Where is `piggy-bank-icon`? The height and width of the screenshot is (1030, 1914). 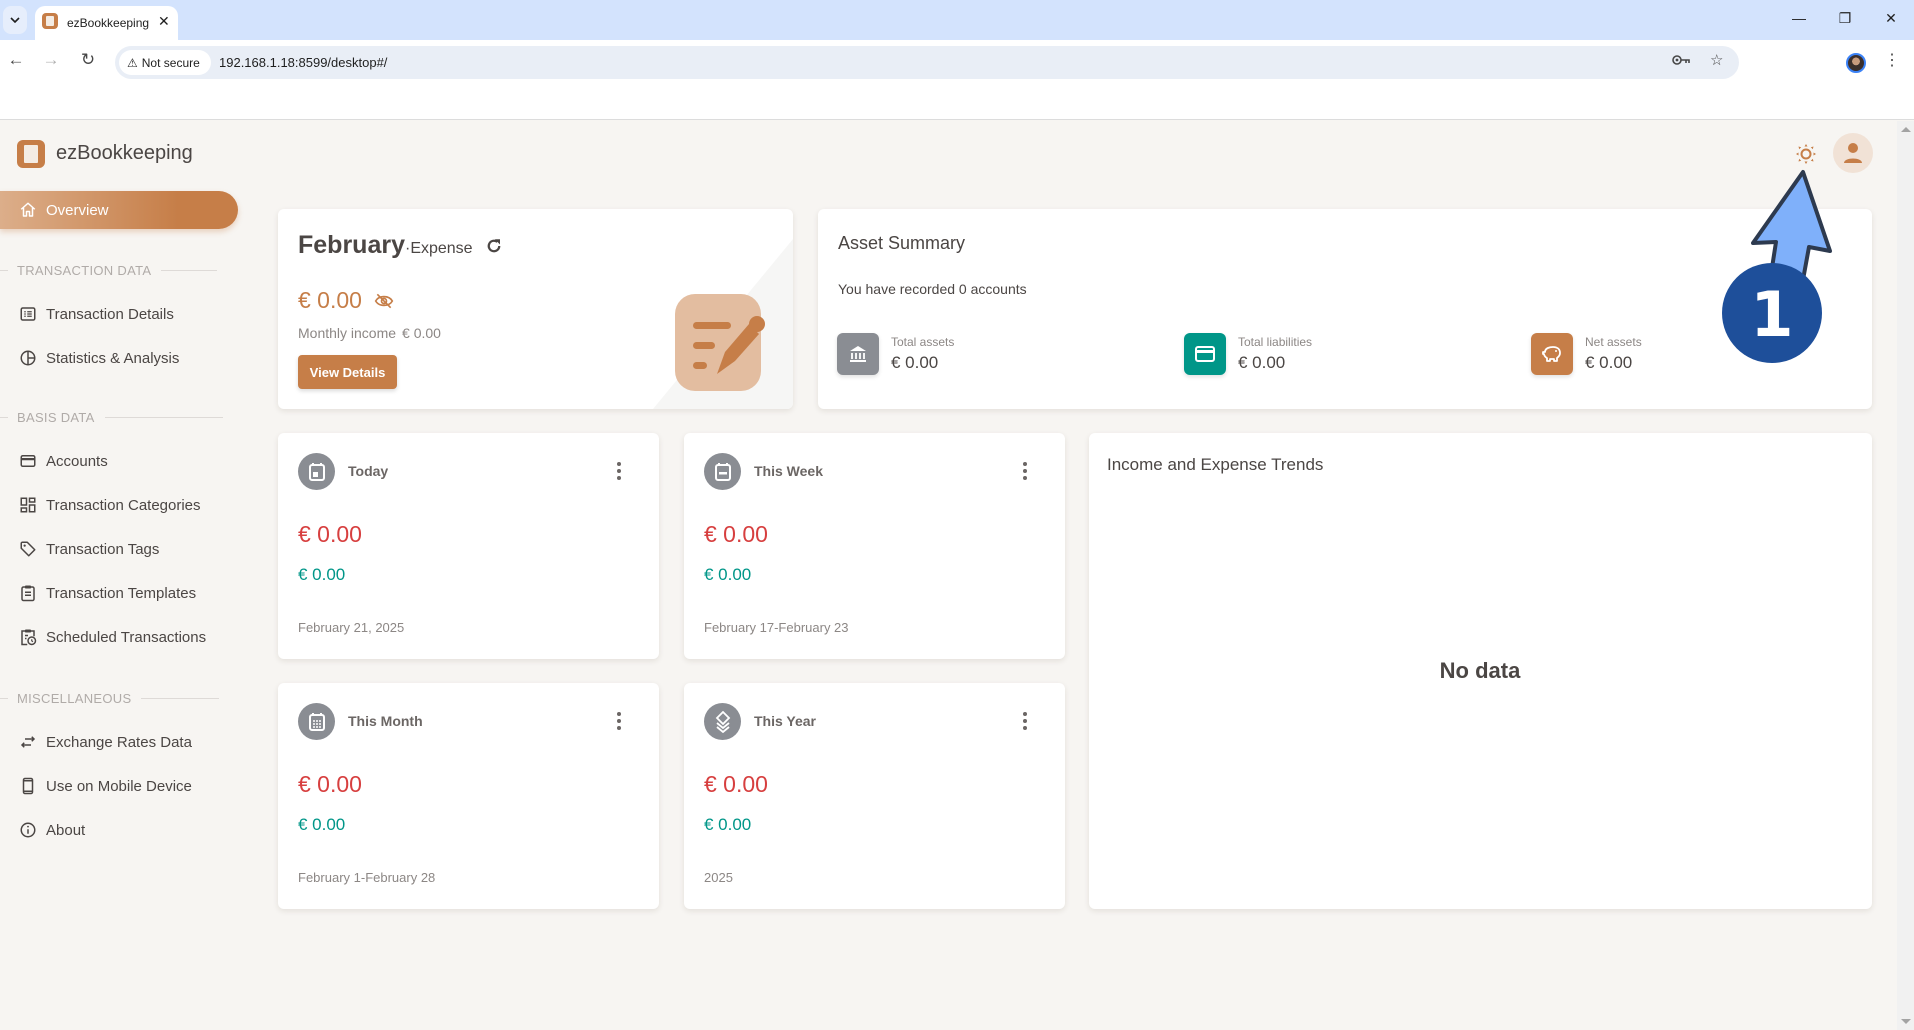
piggy-bank-icon is located at coordinates (1552, 354).